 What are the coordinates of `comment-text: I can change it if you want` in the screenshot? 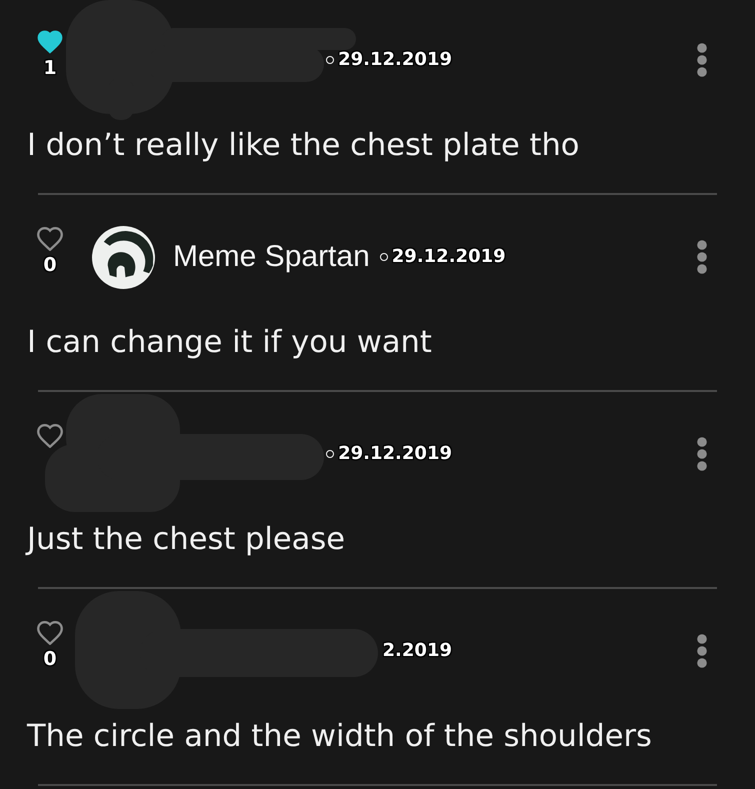 It's located at (229, 343).